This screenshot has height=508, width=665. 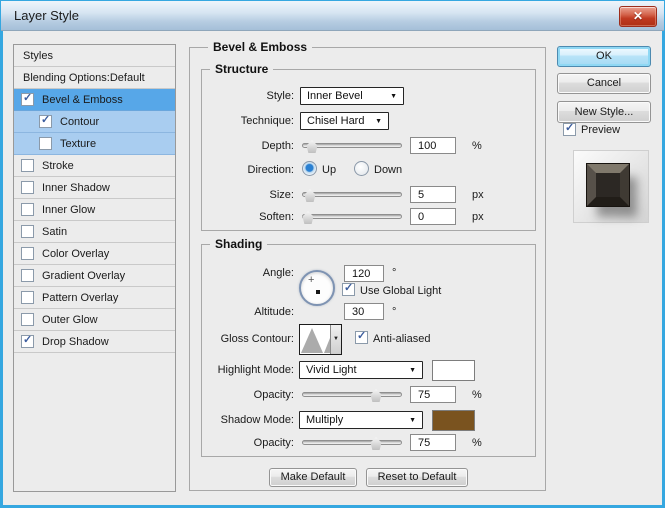 I want to click on shadow-mode-label: Shadow Mode:, so click(x=257, y=420).